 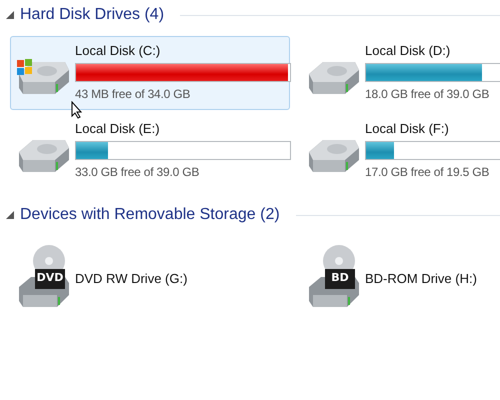 What do you see at coordinates (137, 172) in the screenshot?
I see `free-space-text: 33.0 GB free of 39.0 GB` at bounding box center [137, 172].